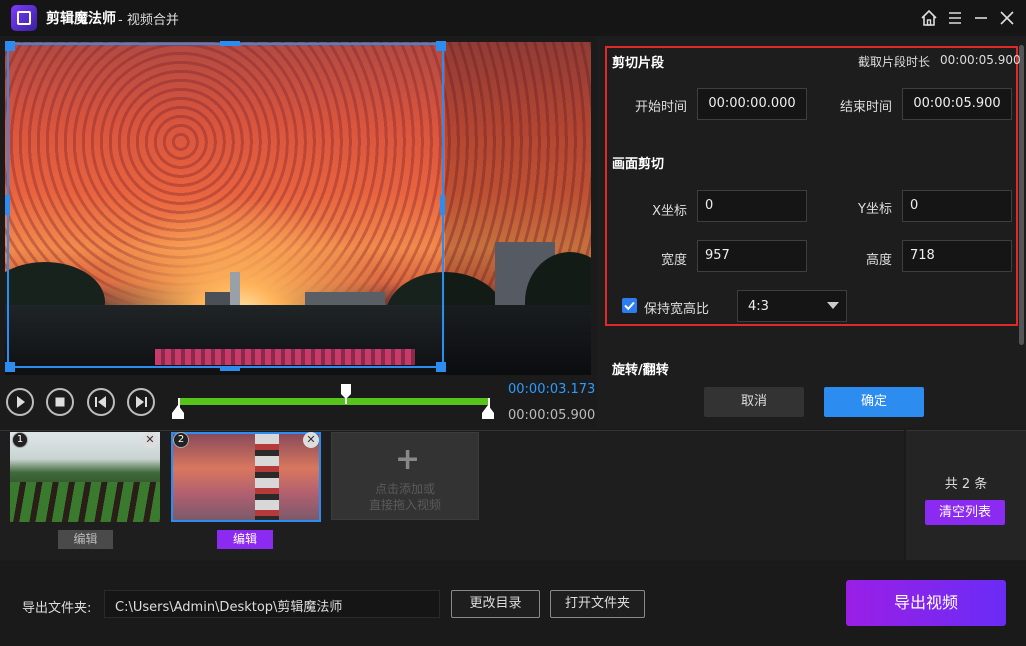 Image resolution: width=1026 pixels, height=646 pixels. I want to click on current-time: 00:00:03.173, so click(552, 389).